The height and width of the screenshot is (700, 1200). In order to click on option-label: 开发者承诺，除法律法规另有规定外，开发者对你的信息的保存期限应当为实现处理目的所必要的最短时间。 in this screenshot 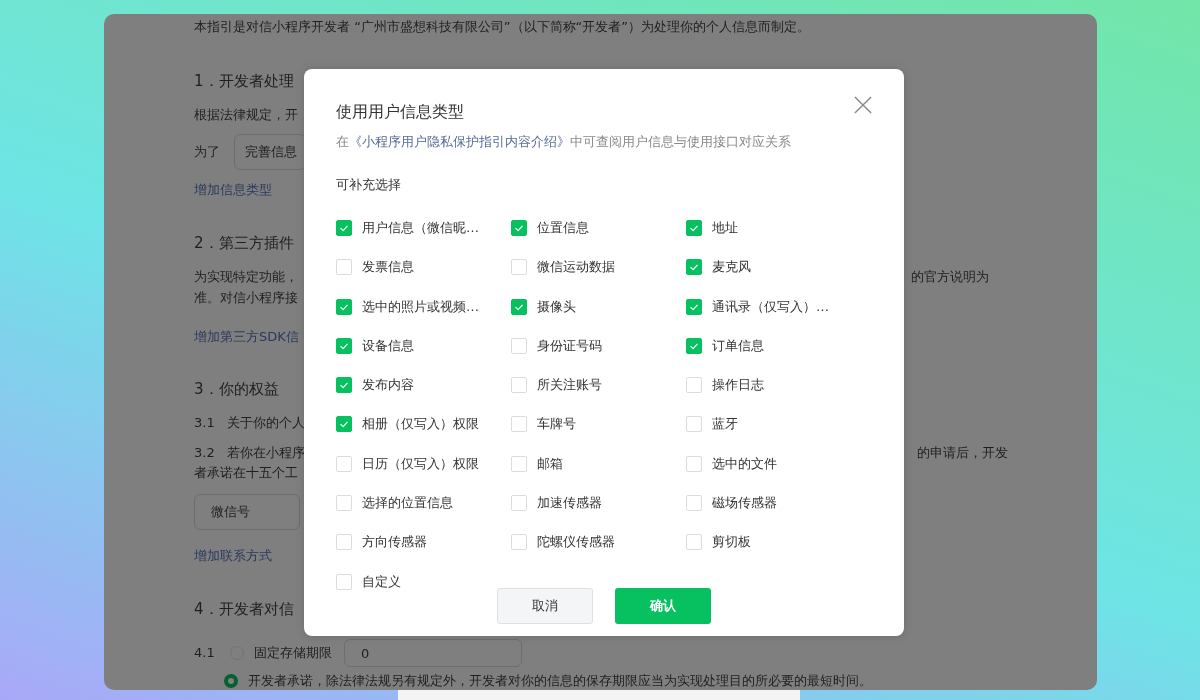, I will do `click(560, 681)`.